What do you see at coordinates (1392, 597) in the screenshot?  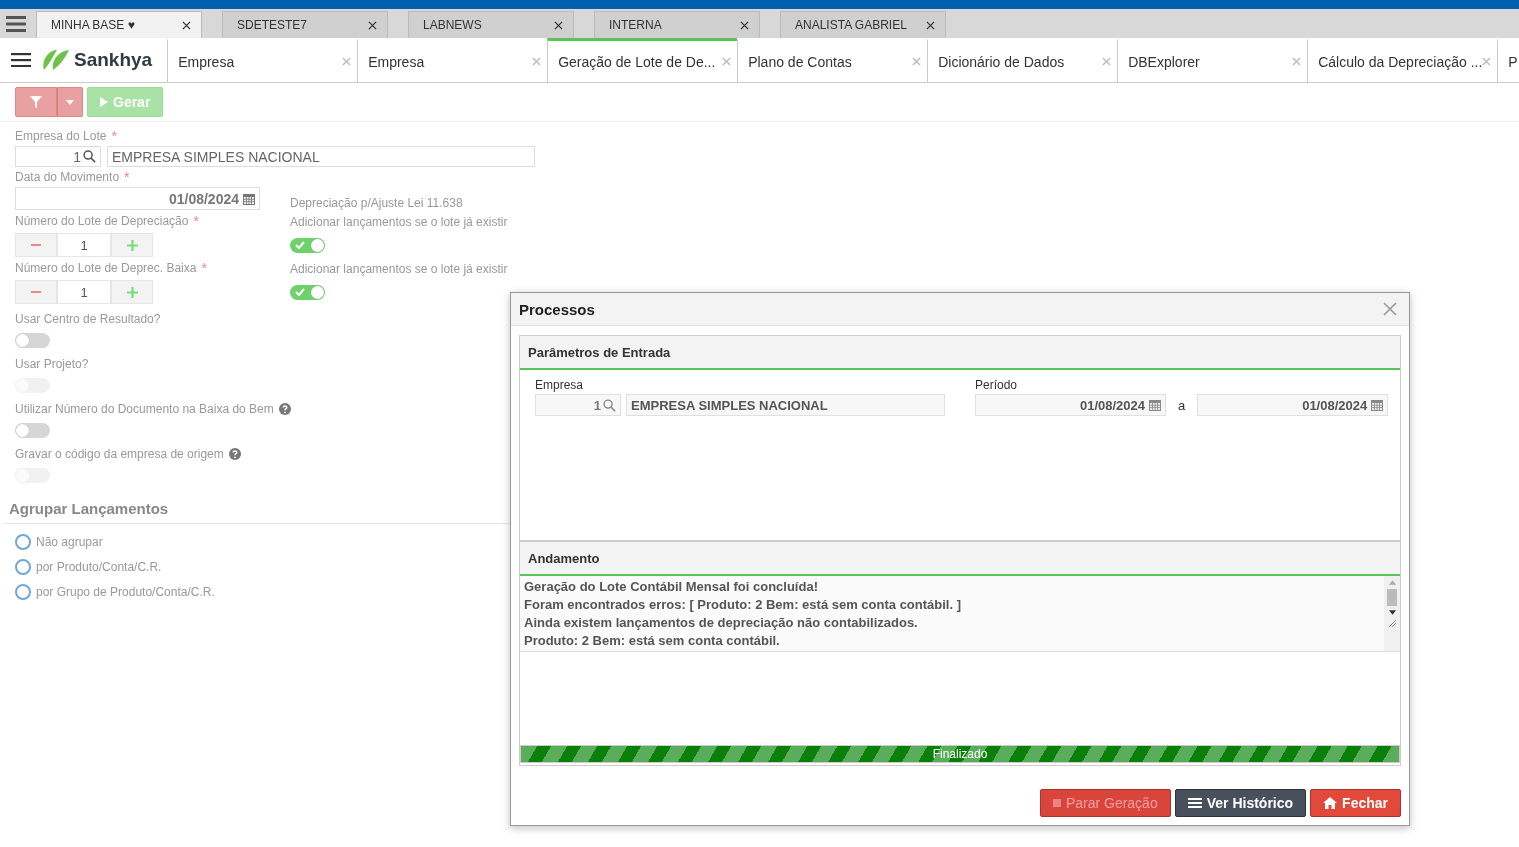 I see `scroll-thumb` at bounding box center [1392, 597].